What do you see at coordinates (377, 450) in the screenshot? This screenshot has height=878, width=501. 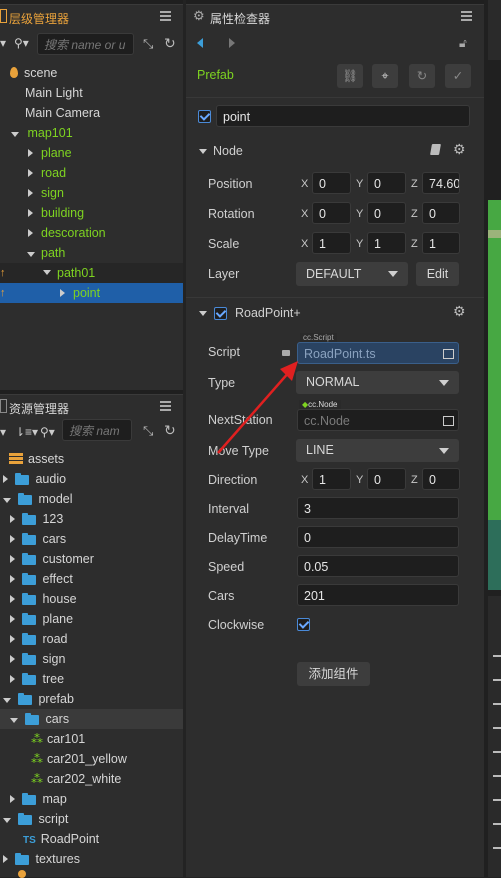 I see `move-type-select: LINE` at bounding box center [377, 450].